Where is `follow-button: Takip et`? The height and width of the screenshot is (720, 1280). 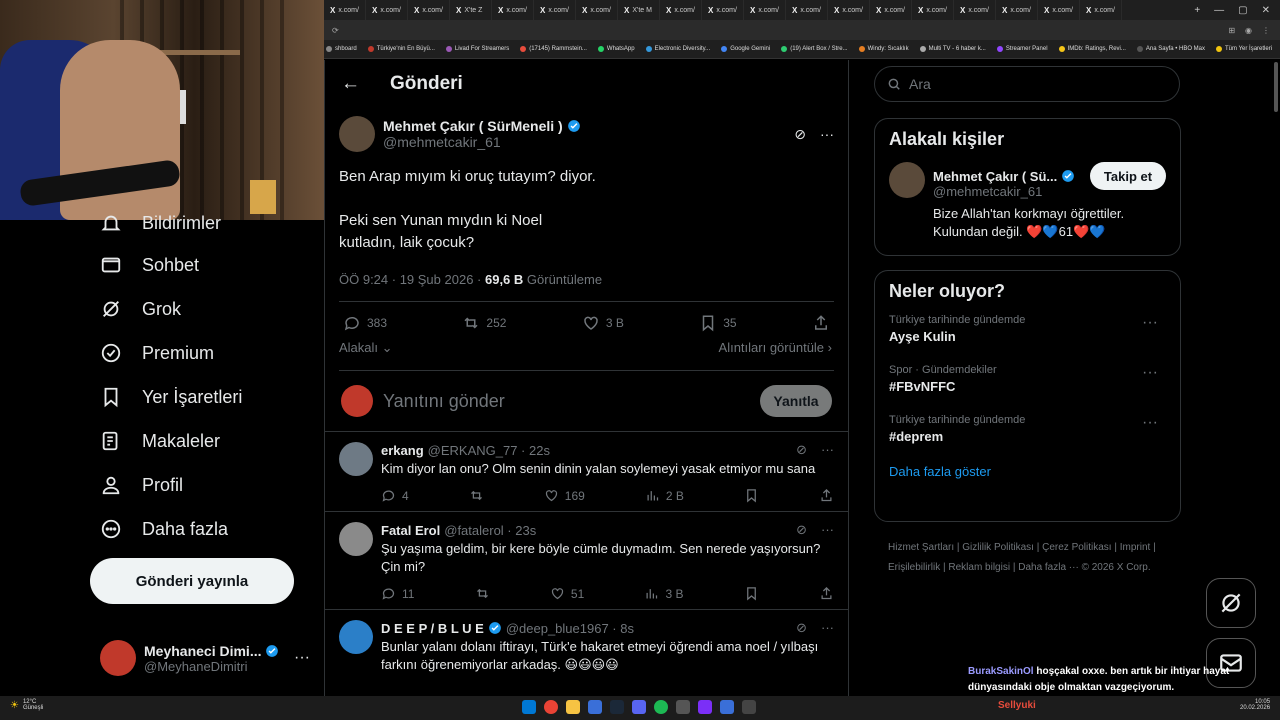 follow-button: Takip et is located at coordinates (1128, 176).